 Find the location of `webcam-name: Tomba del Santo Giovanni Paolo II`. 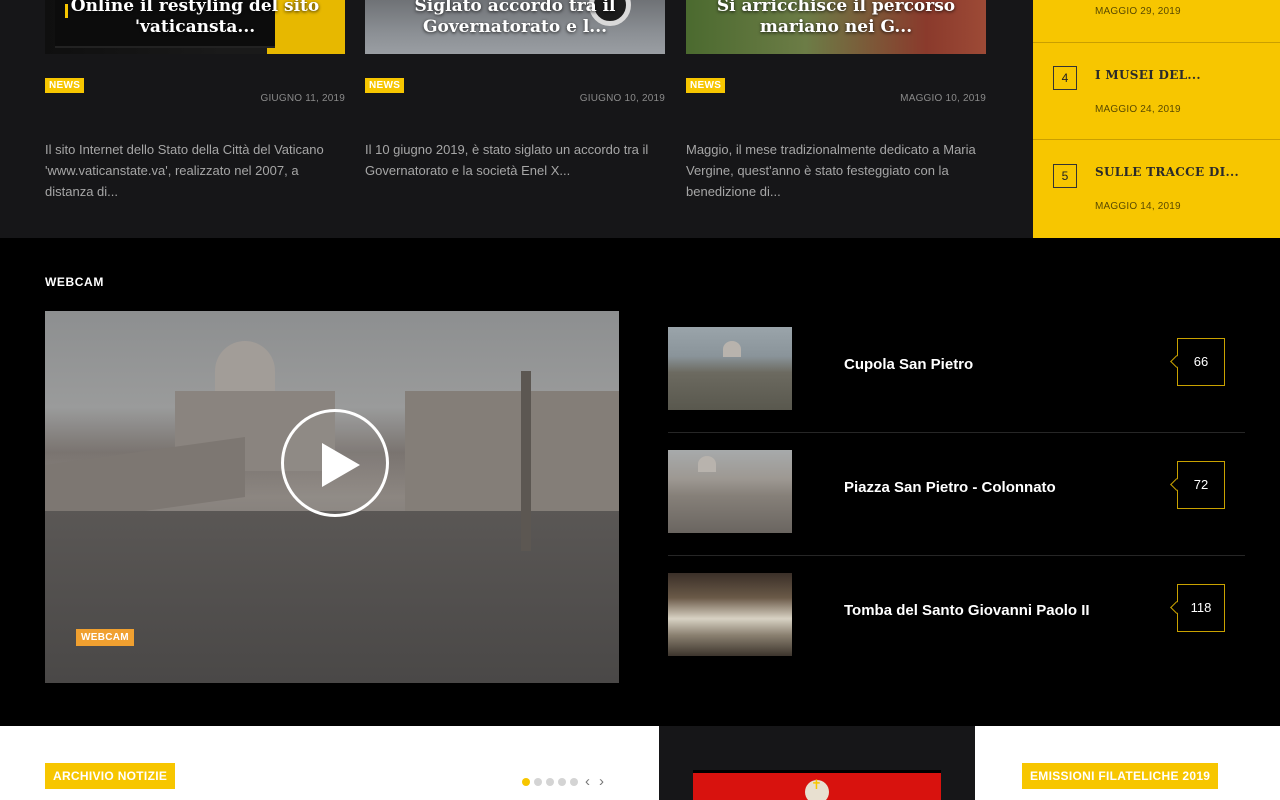

webcam-name: Tomba del Santo Giovanni Paolo II is located at coordinates (967, 610).